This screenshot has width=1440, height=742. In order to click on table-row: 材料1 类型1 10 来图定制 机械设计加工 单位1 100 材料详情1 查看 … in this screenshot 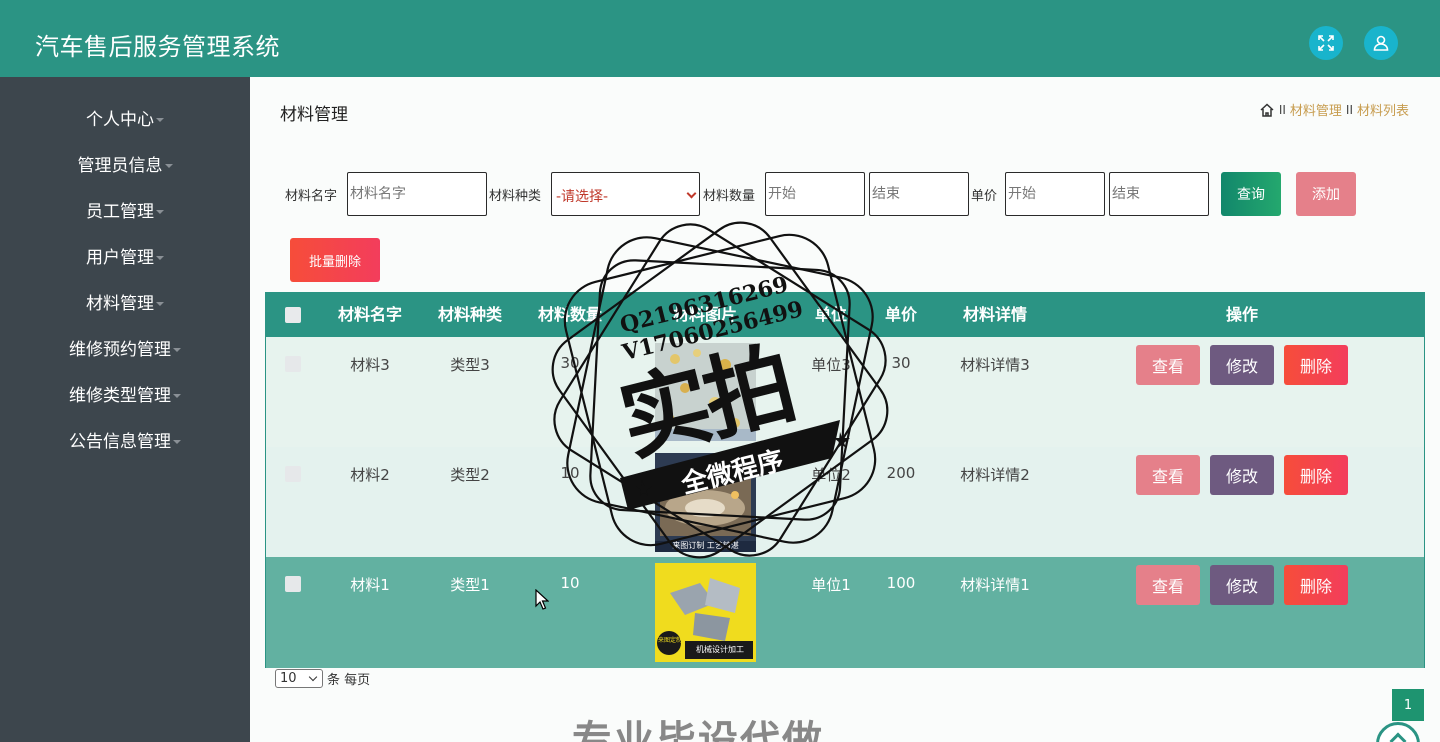, I will do `click(845, 612)`.